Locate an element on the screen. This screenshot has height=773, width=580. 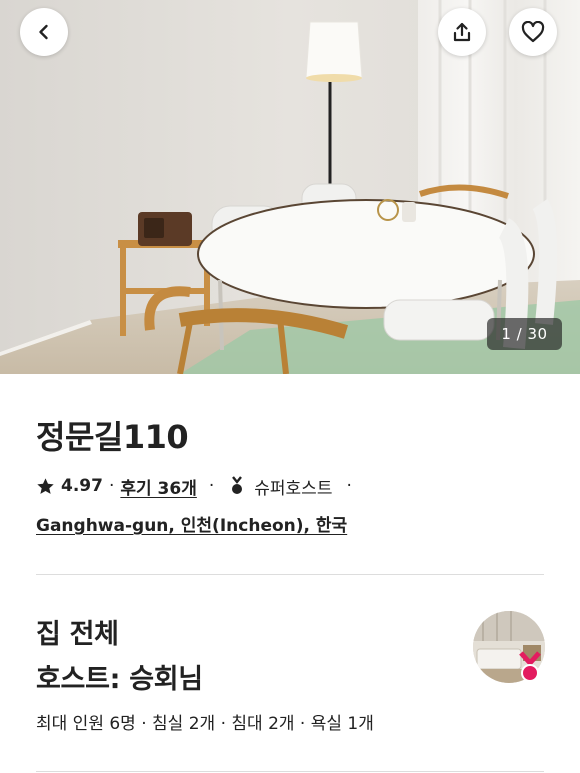
share-button is located at coordinates (462, 32).